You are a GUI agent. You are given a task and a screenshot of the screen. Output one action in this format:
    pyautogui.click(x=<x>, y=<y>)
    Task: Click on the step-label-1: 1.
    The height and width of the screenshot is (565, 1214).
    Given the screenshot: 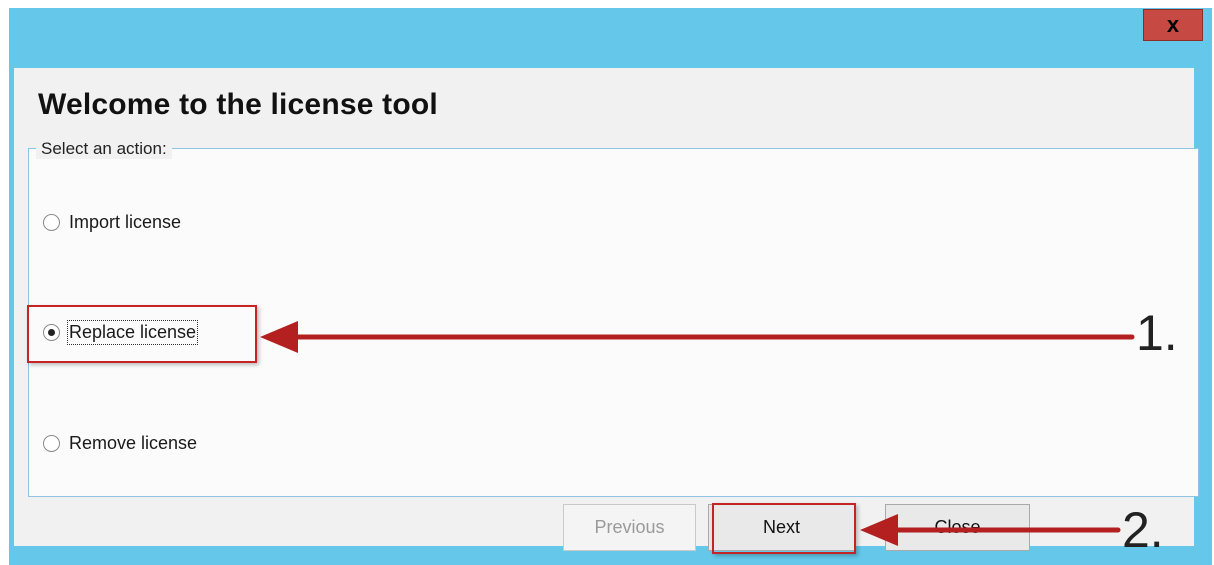 What is the action you would take?
    pyautogui.click(x=1157, y=333)
    